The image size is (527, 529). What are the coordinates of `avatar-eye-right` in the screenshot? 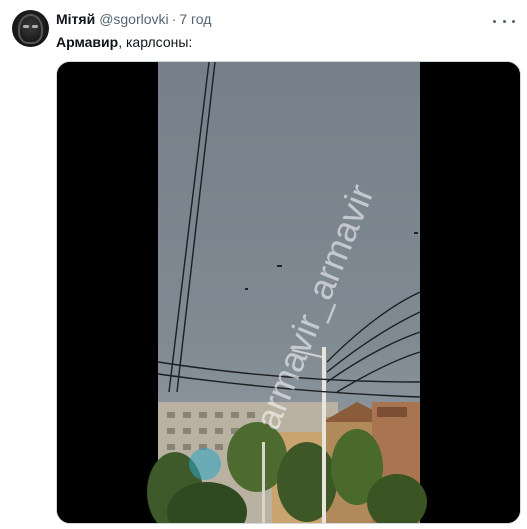 It's located at (35, 26).